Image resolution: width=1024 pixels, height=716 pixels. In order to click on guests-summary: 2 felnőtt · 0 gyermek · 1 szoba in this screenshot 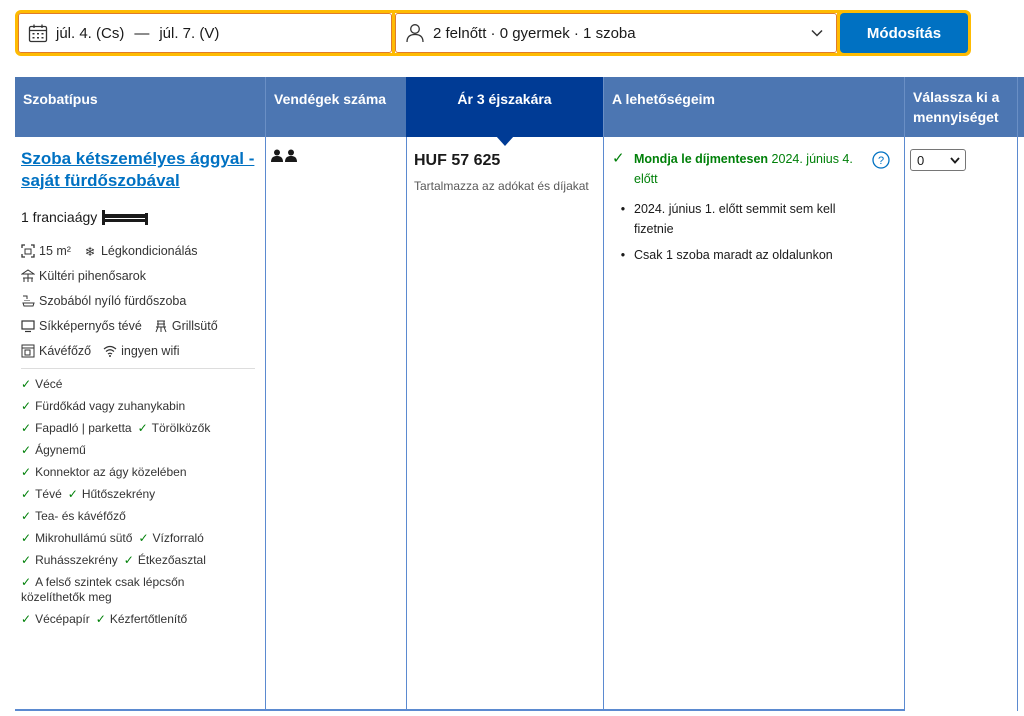, I will do `click(534, 33)`.